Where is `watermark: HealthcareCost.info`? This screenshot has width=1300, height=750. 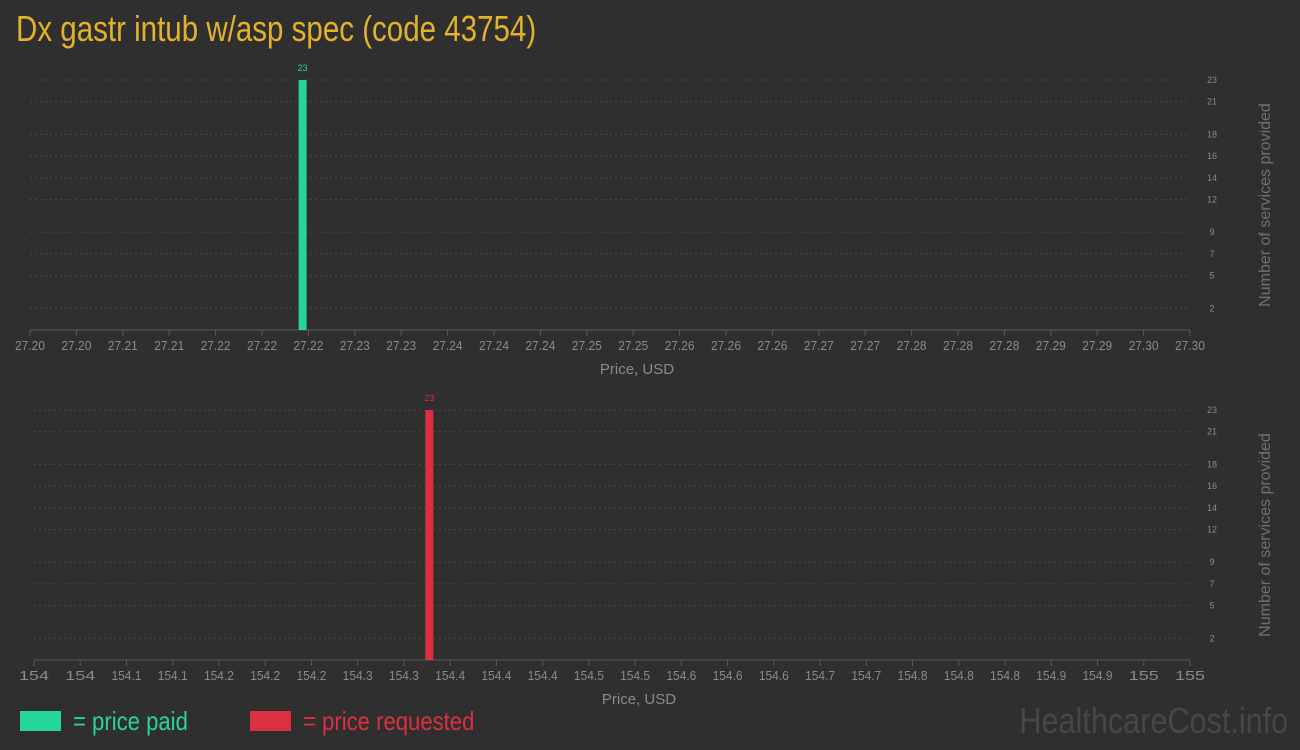 watermark: HealthcareCost.info is located at coordinates (1153, 720).